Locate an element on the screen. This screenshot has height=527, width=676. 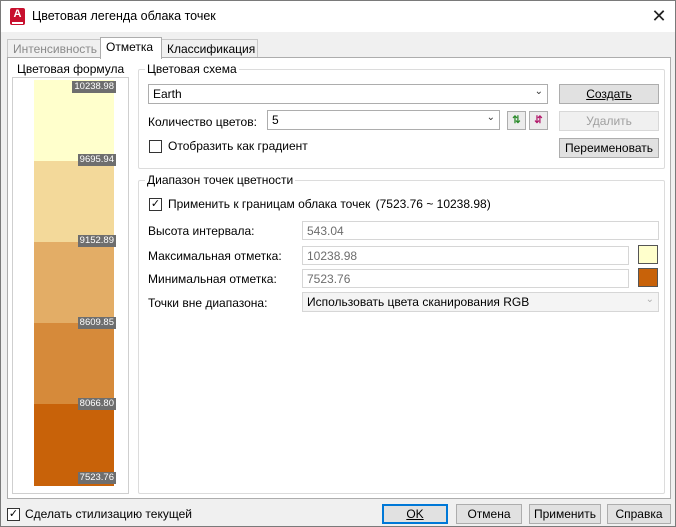
tab-elevation: Отметка is located at coordinates (131, 48).